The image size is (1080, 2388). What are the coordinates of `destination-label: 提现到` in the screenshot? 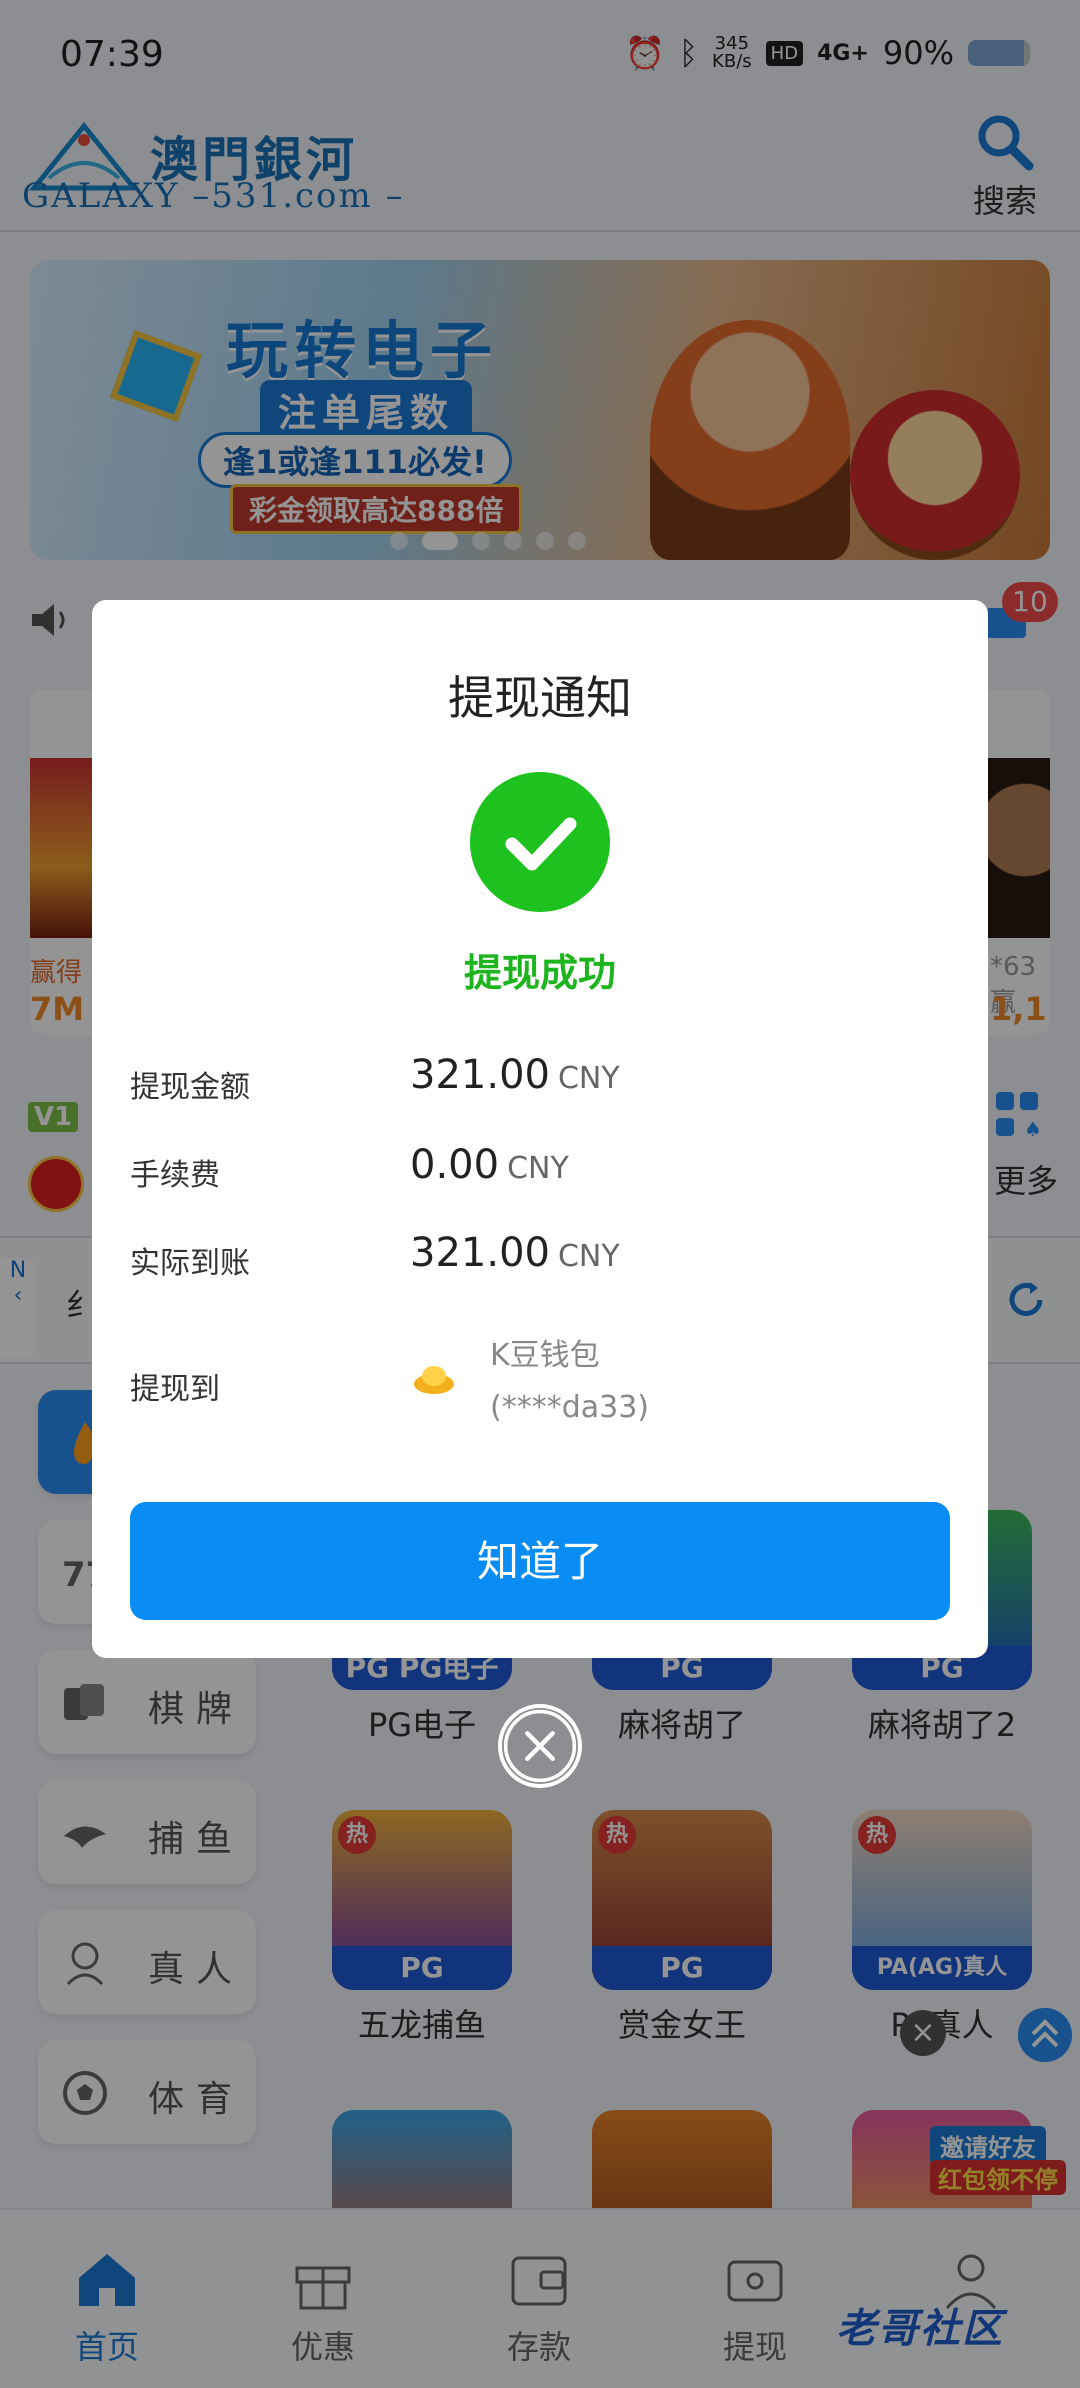 It's located at (175, 1389).